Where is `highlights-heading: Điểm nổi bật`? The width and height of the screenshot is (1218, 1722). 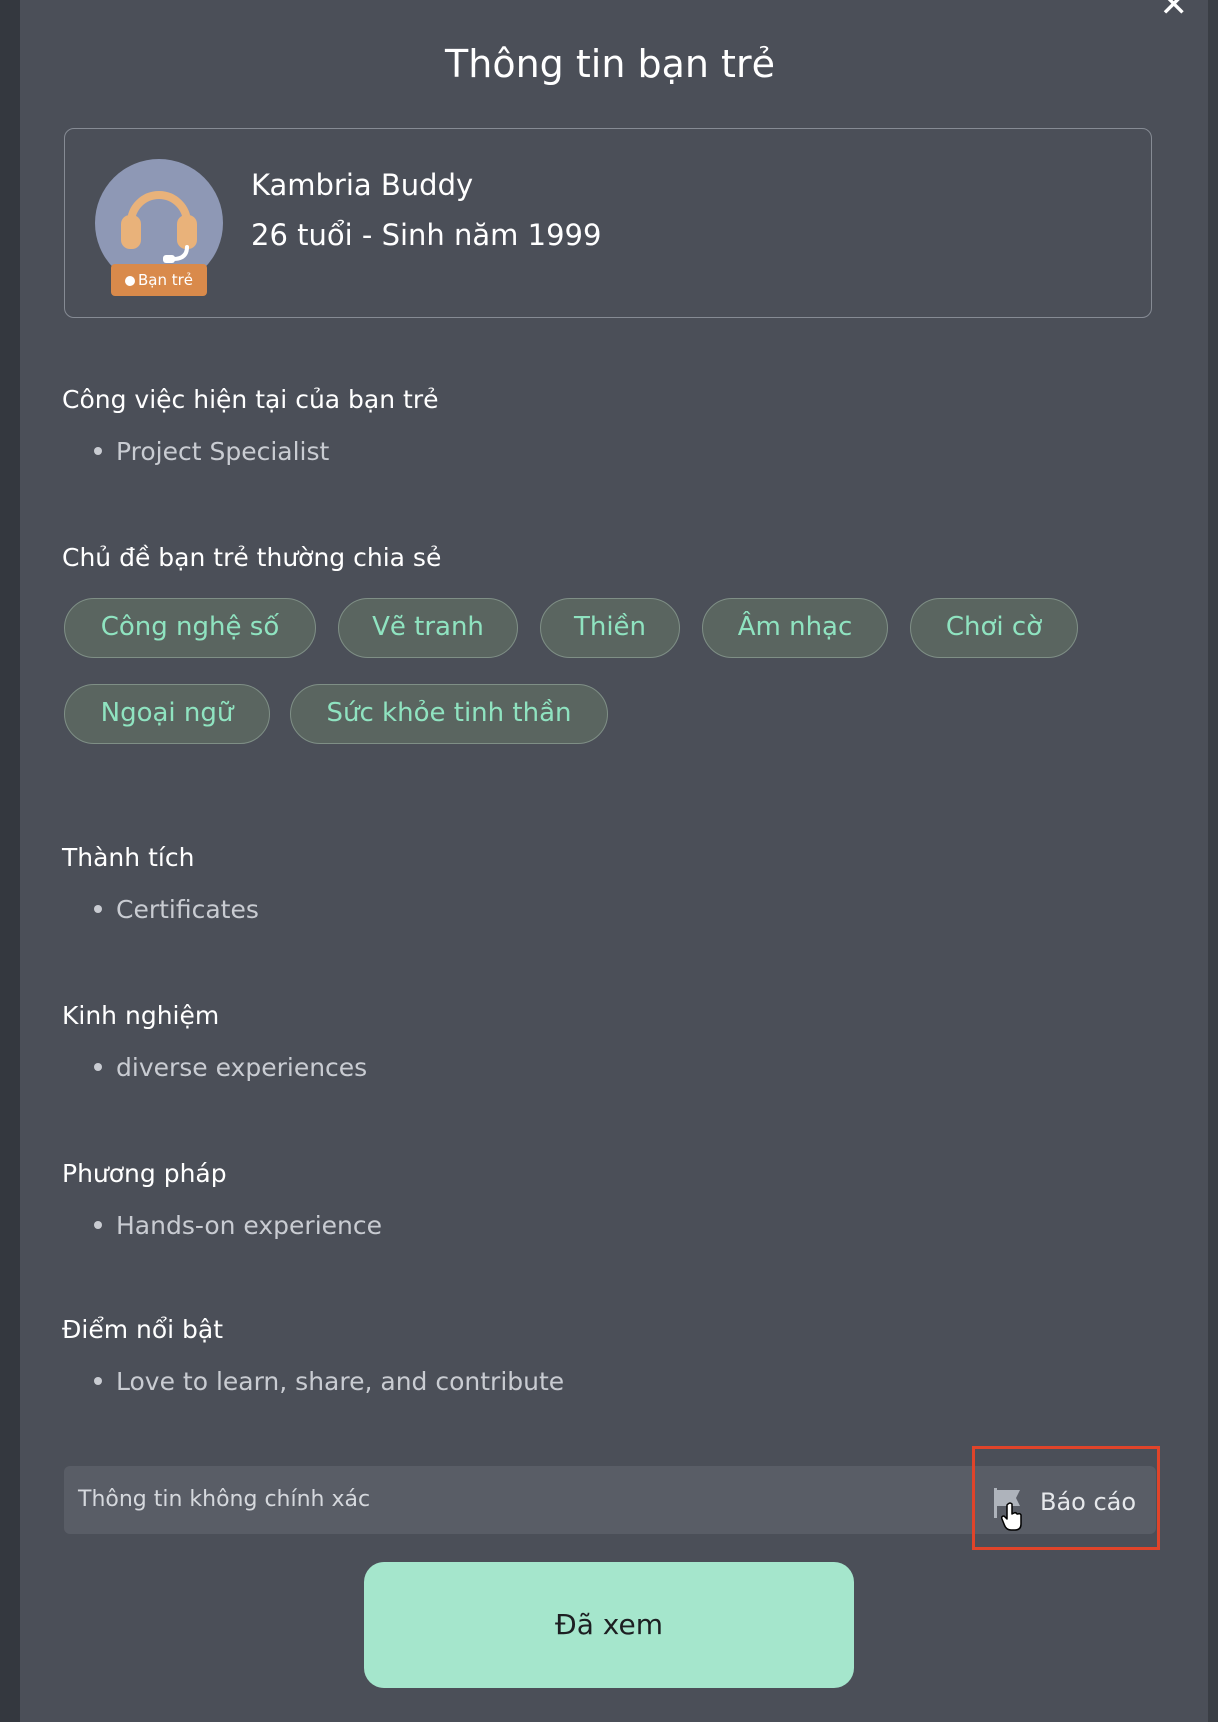 highlights-heading: Điểm nổi bật is located at coordinates (143, 1329).